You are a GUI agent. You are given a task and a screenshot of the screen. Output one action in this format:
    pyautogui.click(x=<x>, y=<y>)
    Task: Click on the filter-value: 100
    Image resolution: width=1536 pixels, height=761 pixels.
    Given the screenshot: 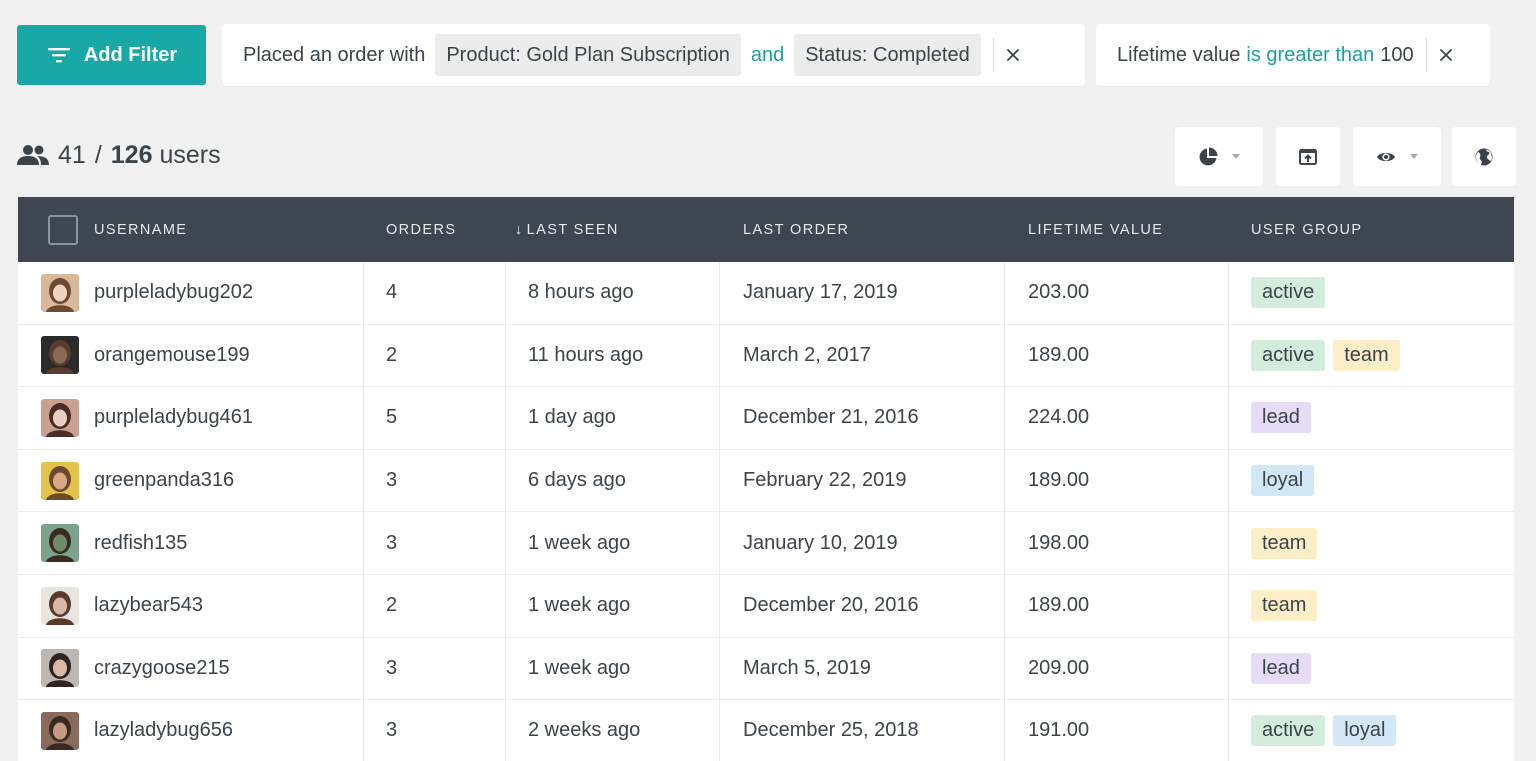 What is the action you would take?
    pyautogui.click(x=1396, y=55)
    